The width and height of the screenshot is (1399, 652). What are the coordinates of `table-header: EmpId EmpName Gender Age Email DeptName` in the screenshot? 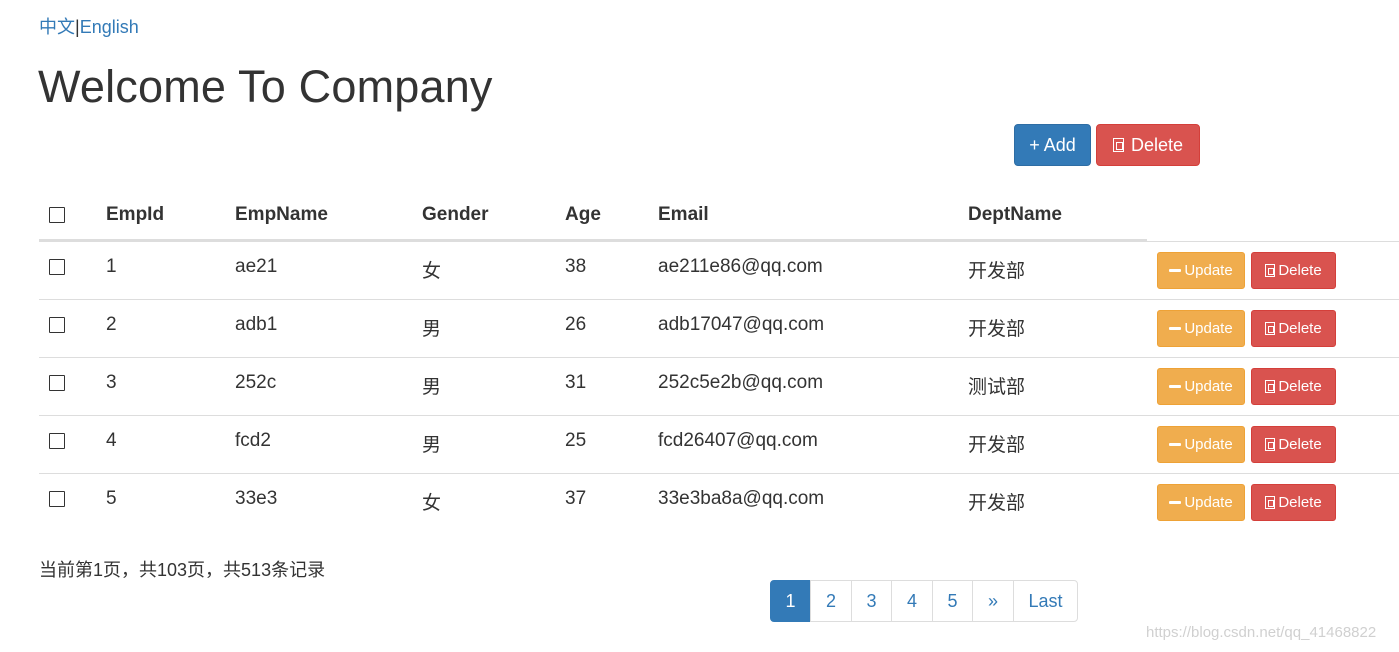 It's located at (593, 216).